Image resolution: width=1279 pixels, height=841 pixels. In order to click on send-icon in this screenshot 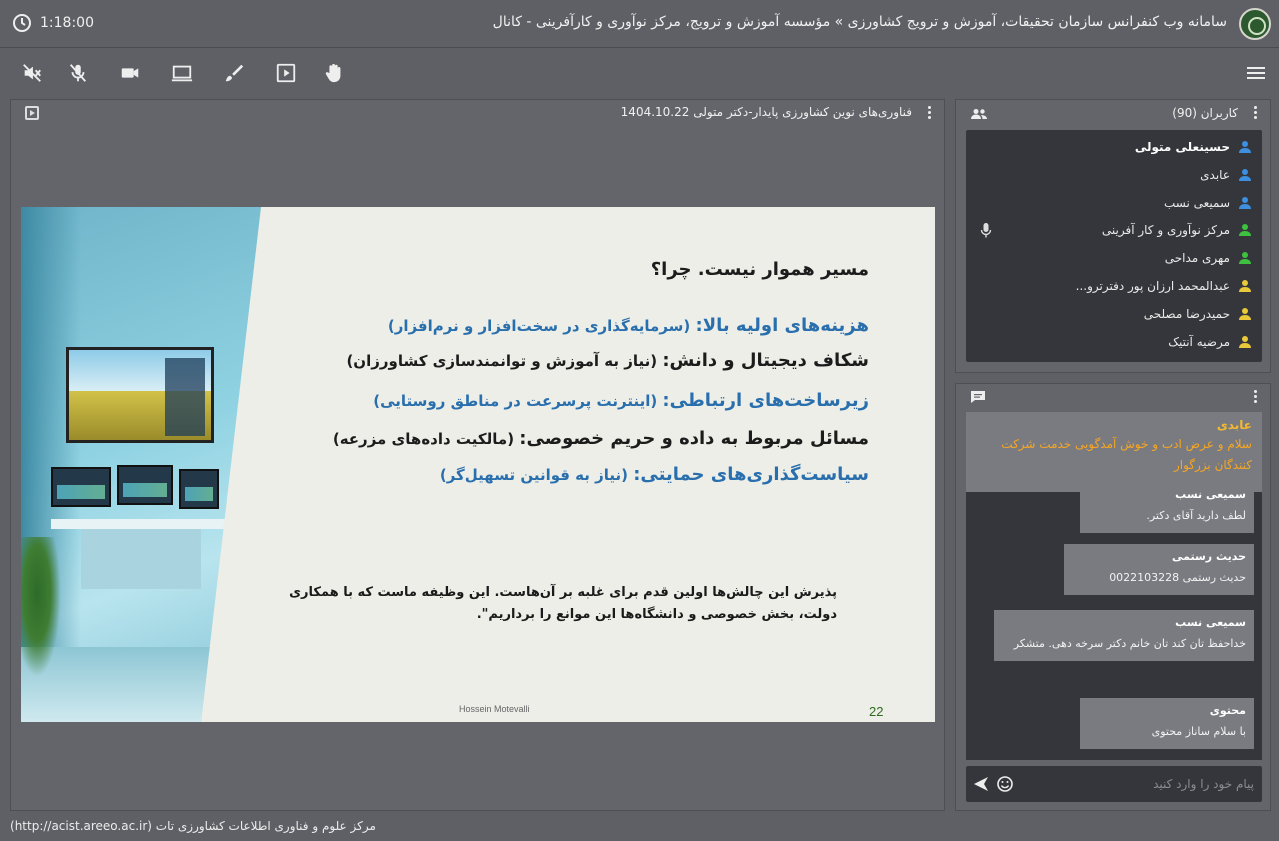, I will do `click(981, 784)`.